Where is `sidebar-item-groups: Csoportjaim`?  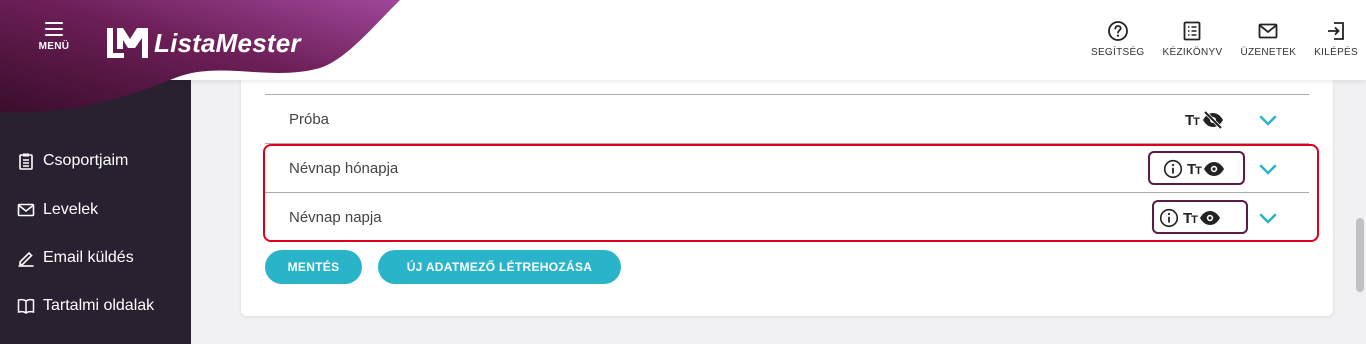
sidebar-item-groups: Csoportjaim is located at coordinates (72, 161).